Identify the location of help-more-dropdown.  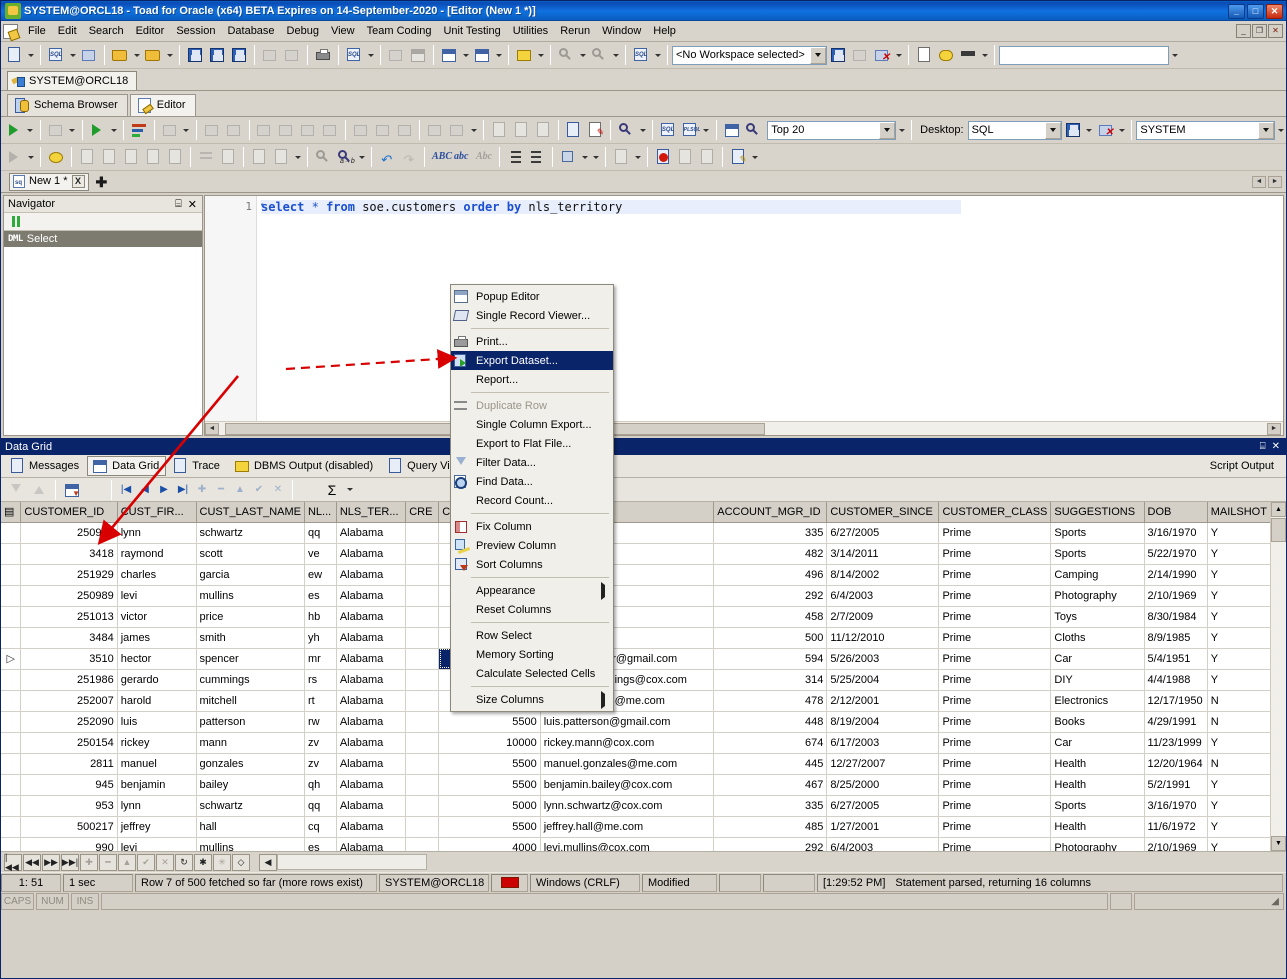
(984, 55).